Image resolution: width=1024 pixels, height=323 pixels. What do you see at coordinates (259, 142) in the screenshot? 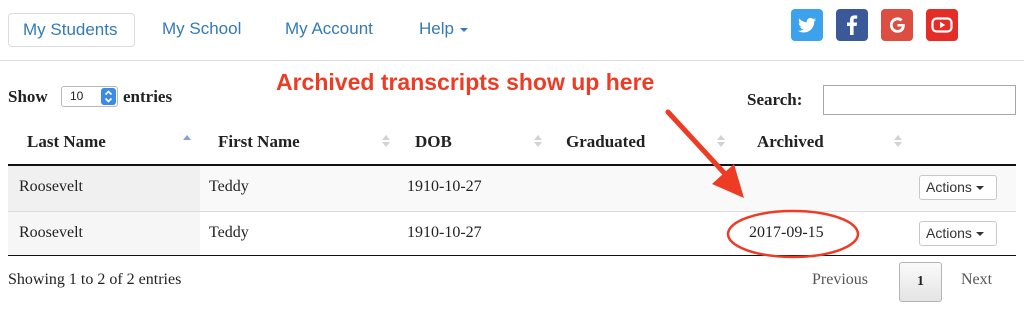
I see `column-header-first-name: First Name` at bounding box center [259, 142].